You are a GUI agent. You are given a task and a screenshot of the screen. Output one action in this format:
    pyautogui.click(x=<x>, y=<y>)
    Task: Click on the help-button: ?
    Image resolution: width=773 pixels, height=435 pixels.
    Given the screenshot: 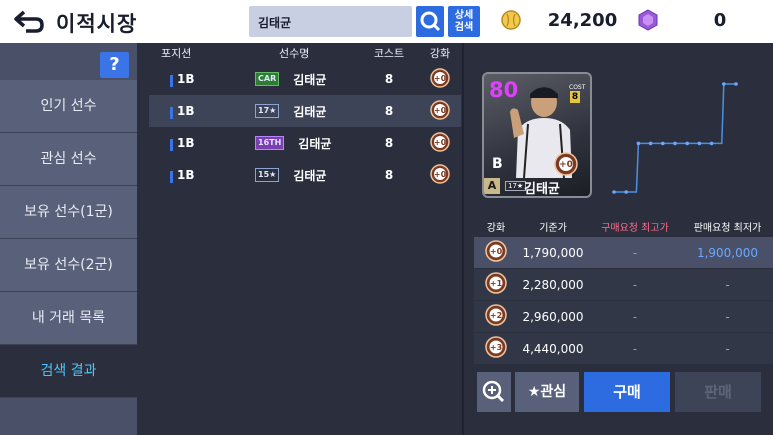 What is the action you would take?
    pyautogui.click(x=114, y=65)
    